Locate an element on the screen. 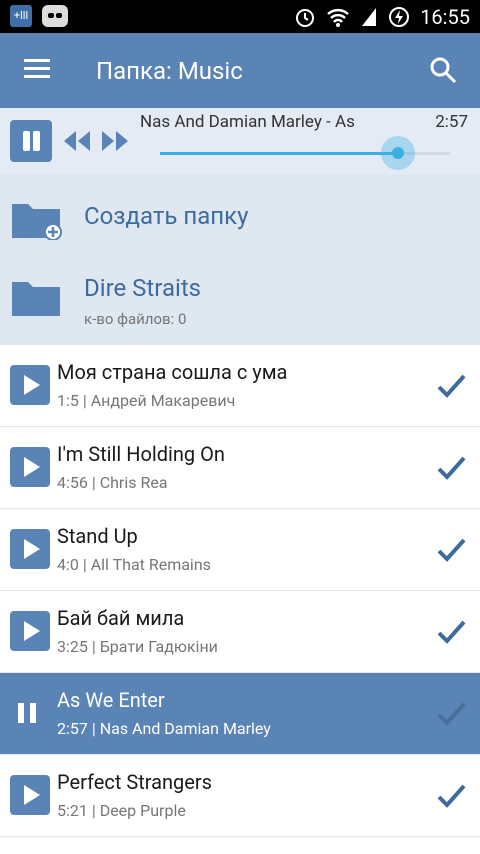  track-meta: 3:25 | Брати Гадюкіни is located at coordinates (137, 646).